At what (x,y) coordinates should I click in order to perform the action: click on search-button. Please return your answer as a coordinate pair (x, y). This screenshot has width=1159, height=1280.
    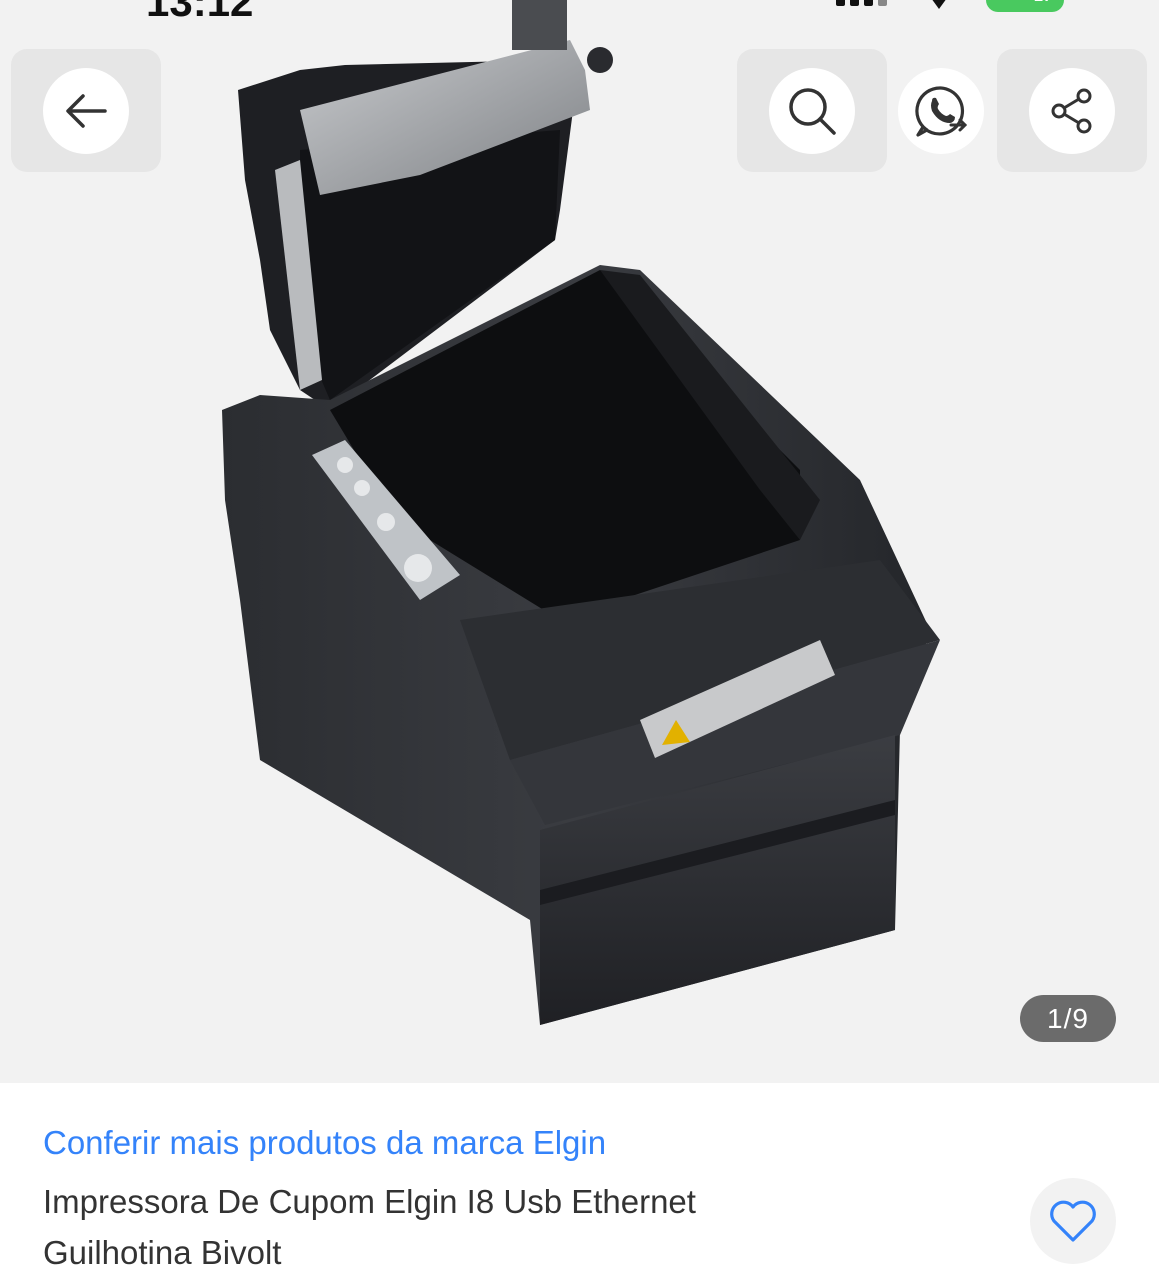
    Looking at the image, I should click on (812, 110).